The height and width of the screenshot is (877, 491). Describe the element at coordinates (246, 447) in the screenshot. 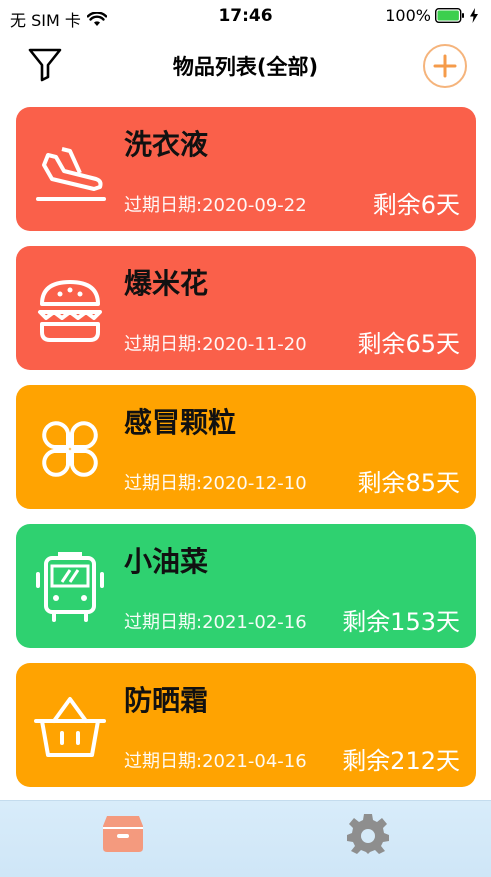

I see `item-card: 感冒颗粒 过期日期:2020-12-10 剩余85天` at that location.